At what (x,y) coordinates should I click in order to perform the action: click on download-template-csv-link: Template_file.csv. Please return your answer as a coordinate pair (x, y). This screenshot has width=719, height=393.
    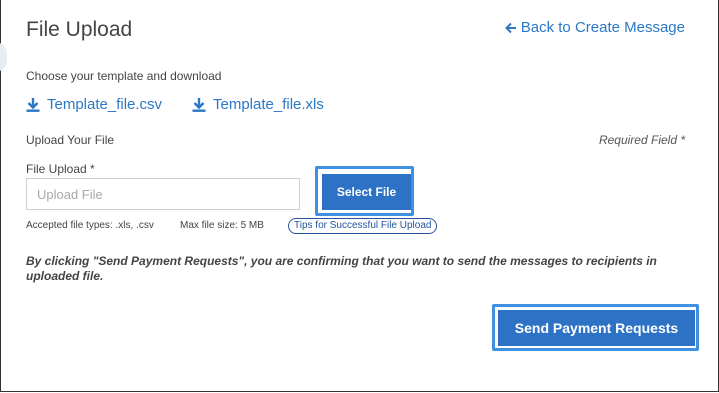
    Looking at the image, I should click on (94, 104).